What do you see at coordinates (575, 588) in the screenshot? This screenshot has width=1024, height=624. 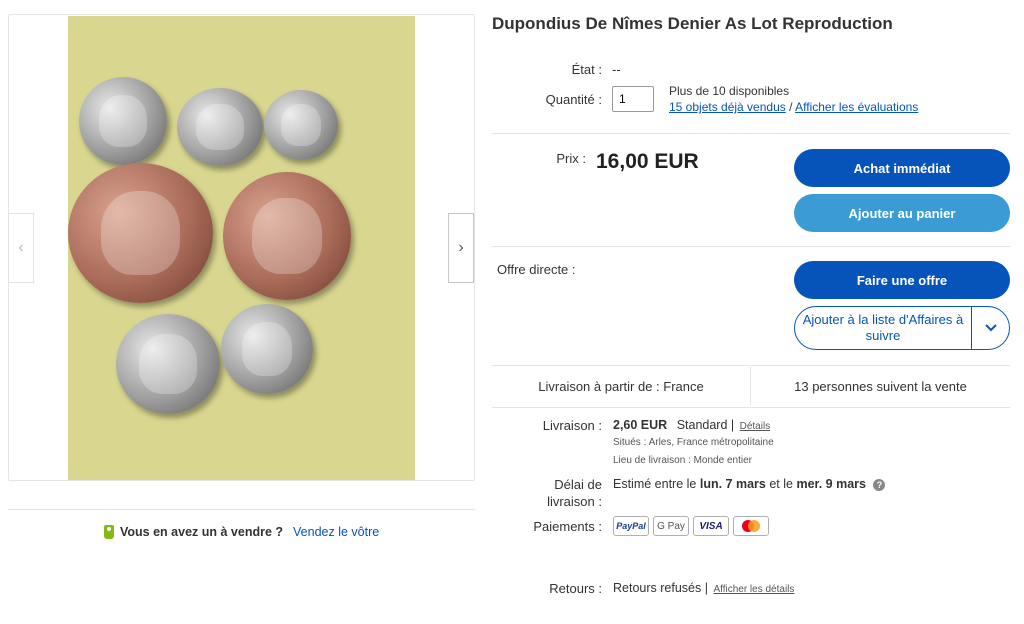 I see `returns-label: Retours :` at bounding box center [575, 588].